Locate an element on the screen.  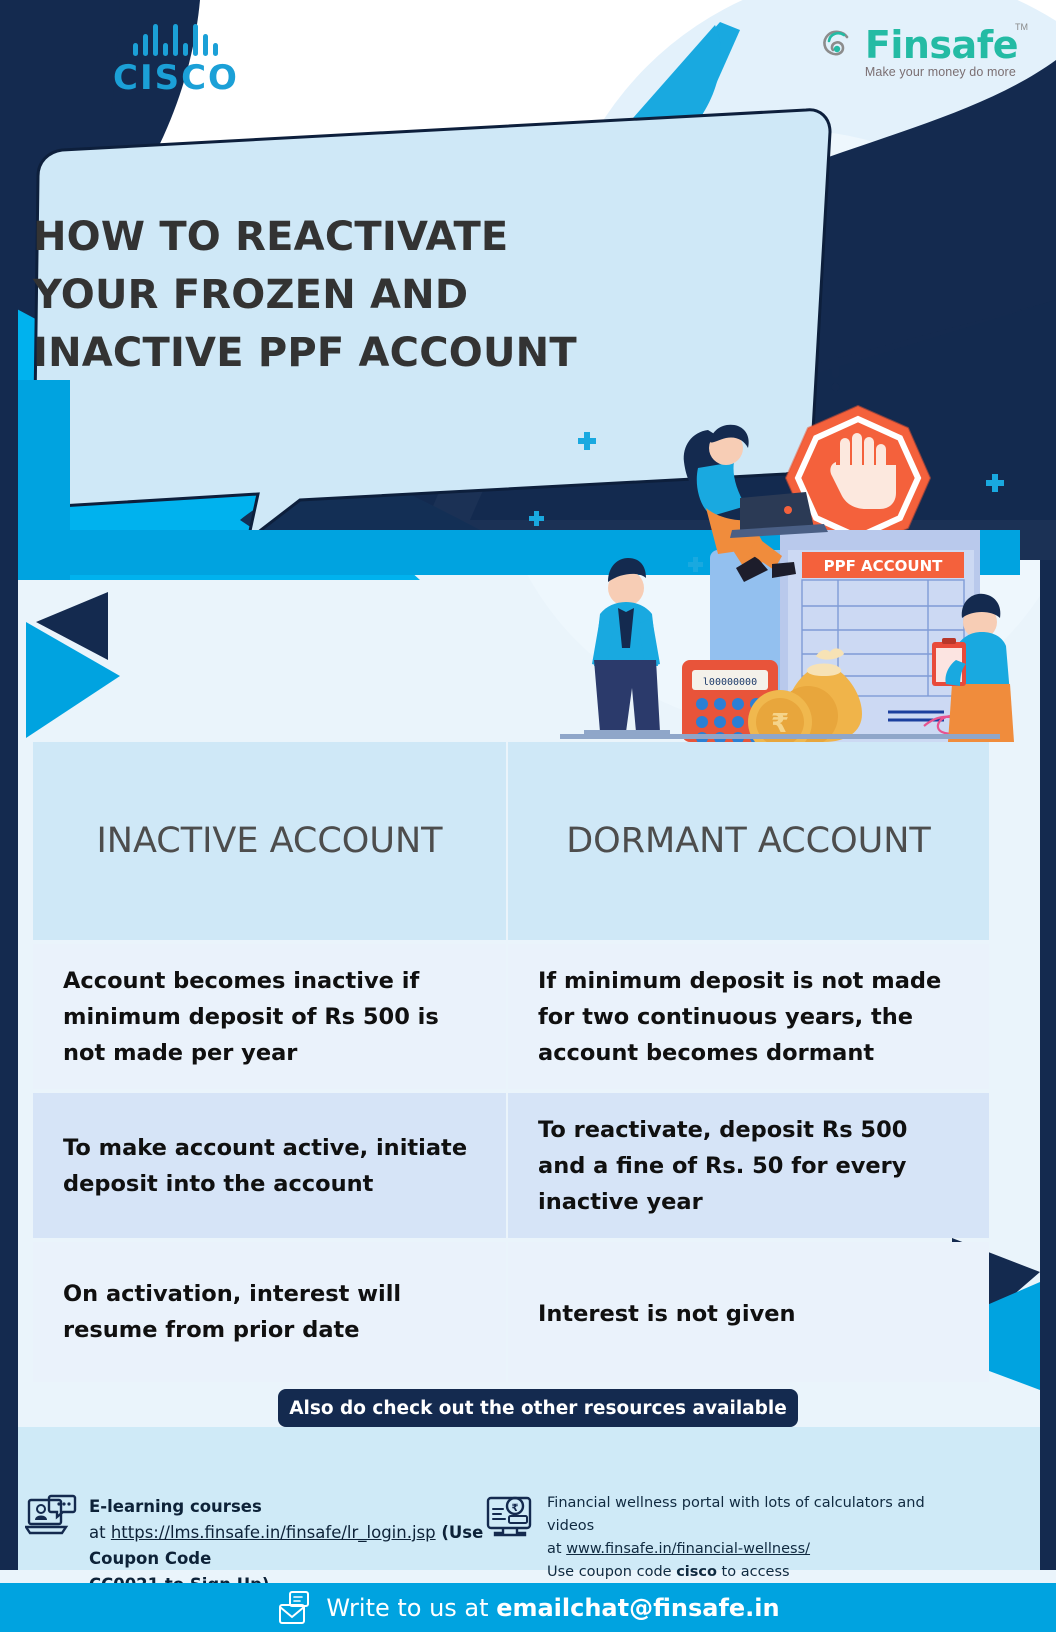
wellness-coupon-prefix: Use coupon code is located at coordinates (612, 1572).